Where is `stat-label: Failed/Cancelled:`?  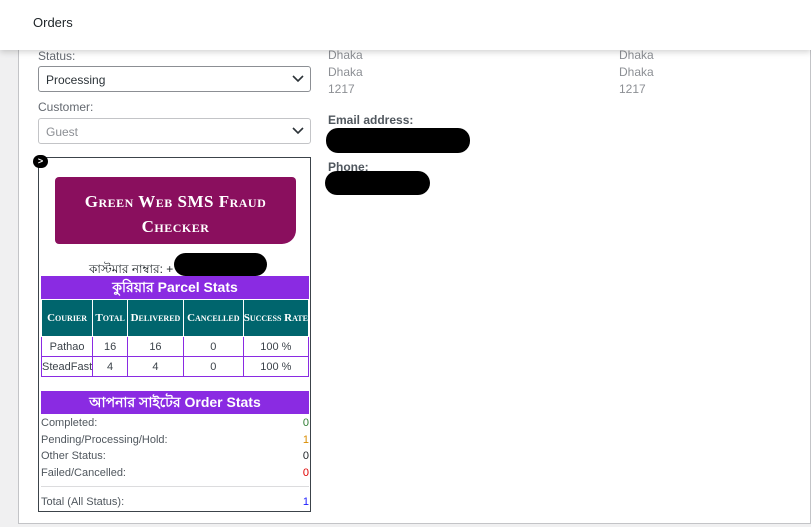 stat-label: Failed/Cancelled: is located at coordinates (83, 472).